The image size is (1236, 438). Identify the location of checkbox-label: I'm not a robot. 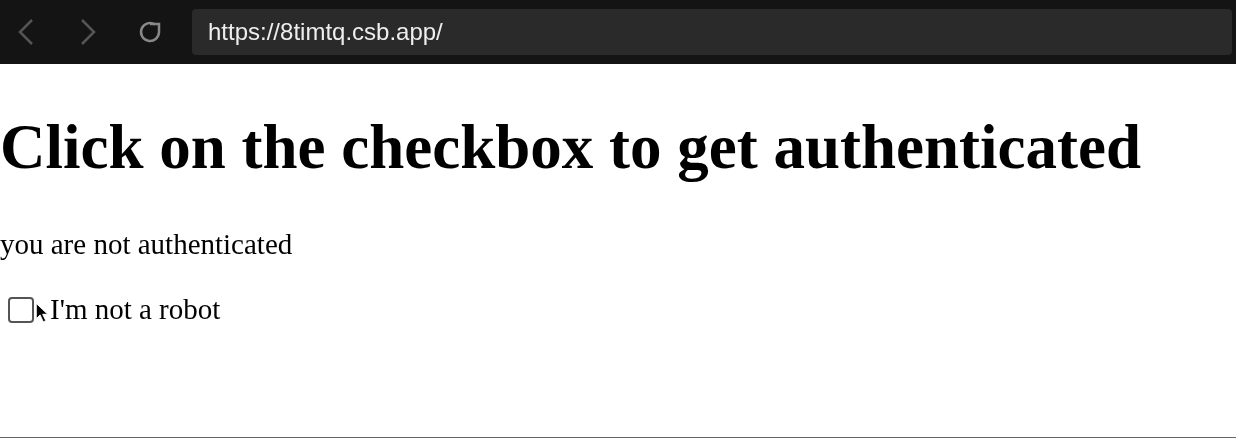
(135, 309).